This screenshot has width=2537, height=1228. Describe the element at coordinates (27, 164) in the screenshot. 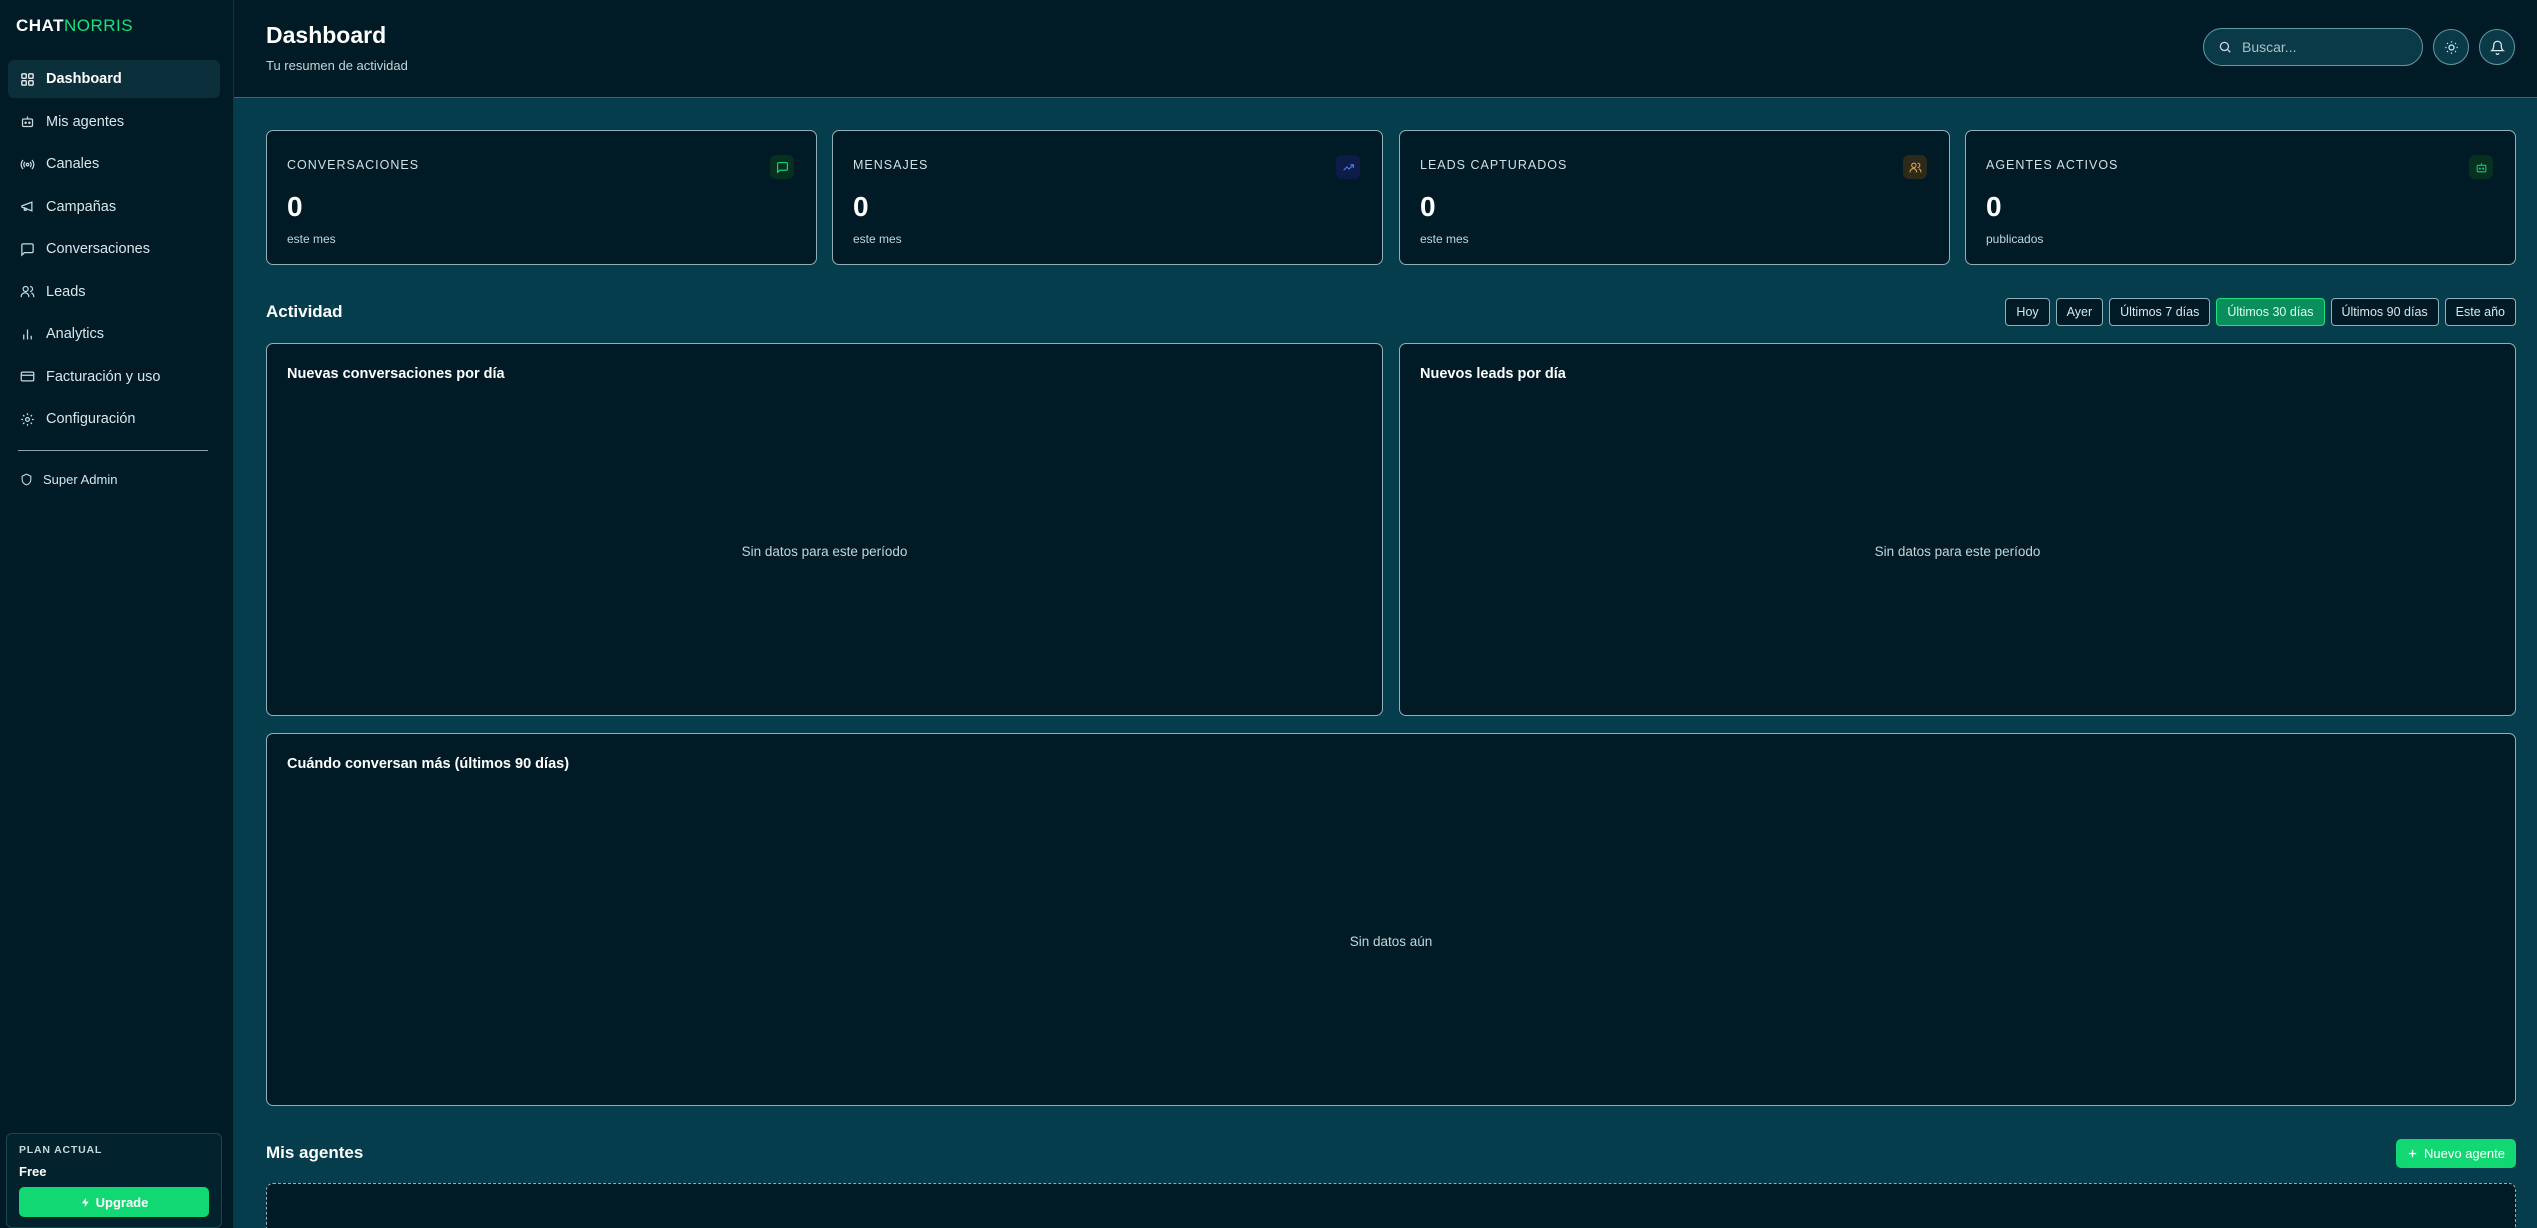

I see `radio-icon` at that location.